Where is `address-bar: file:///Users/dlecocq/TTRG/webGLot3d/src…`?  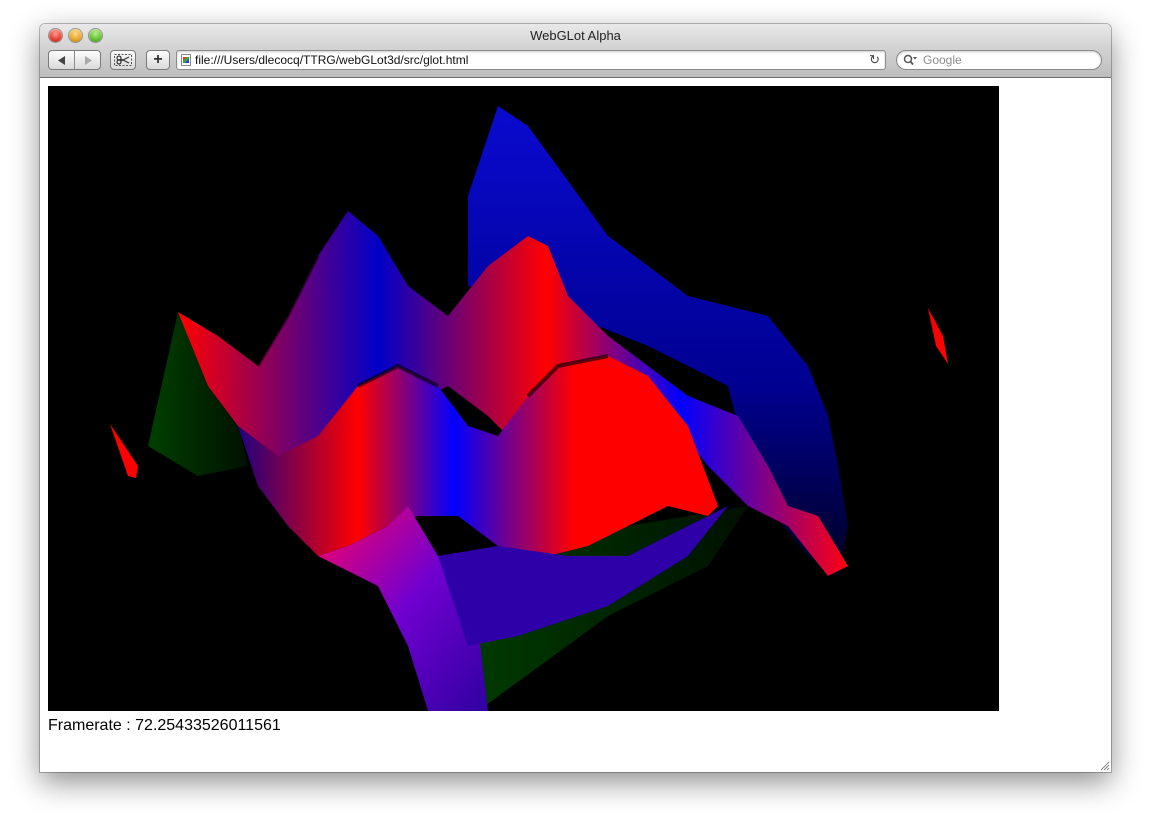
address-bar: file:///Users/dlecocq/TTRG/webGLot3d/src… is located at coordinates (531, 60).